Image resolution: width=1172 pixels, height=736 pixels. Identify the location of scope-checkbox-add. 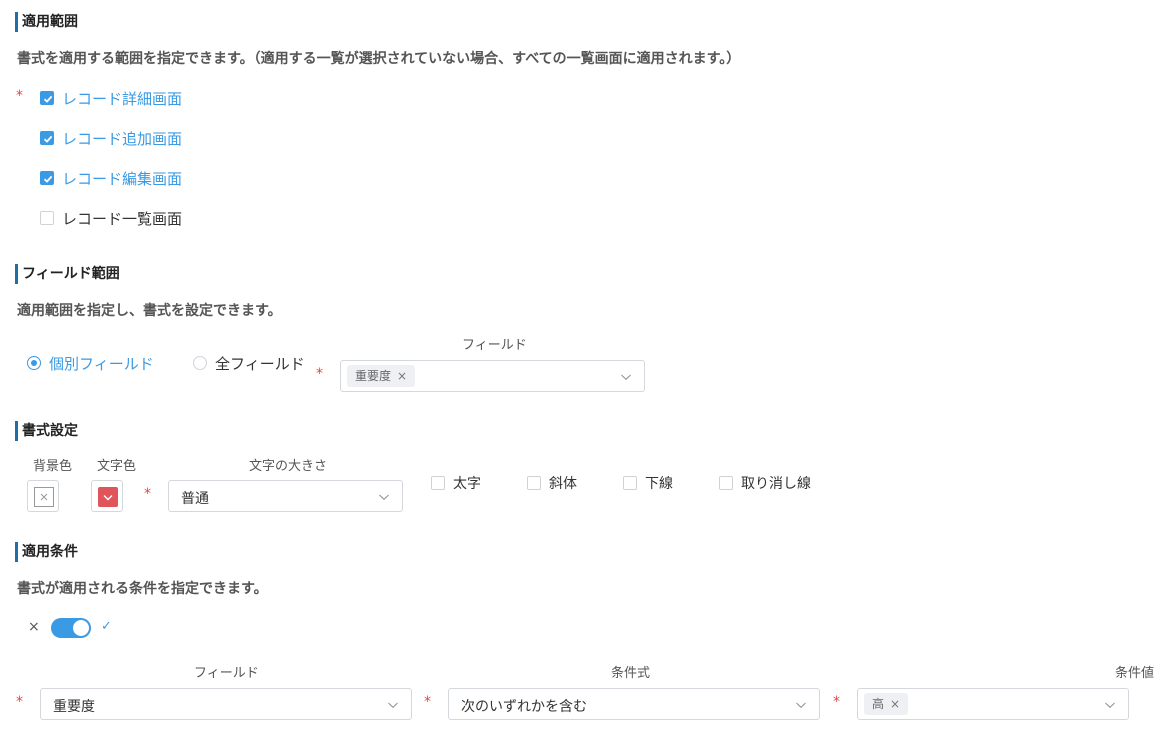
(47, 138).